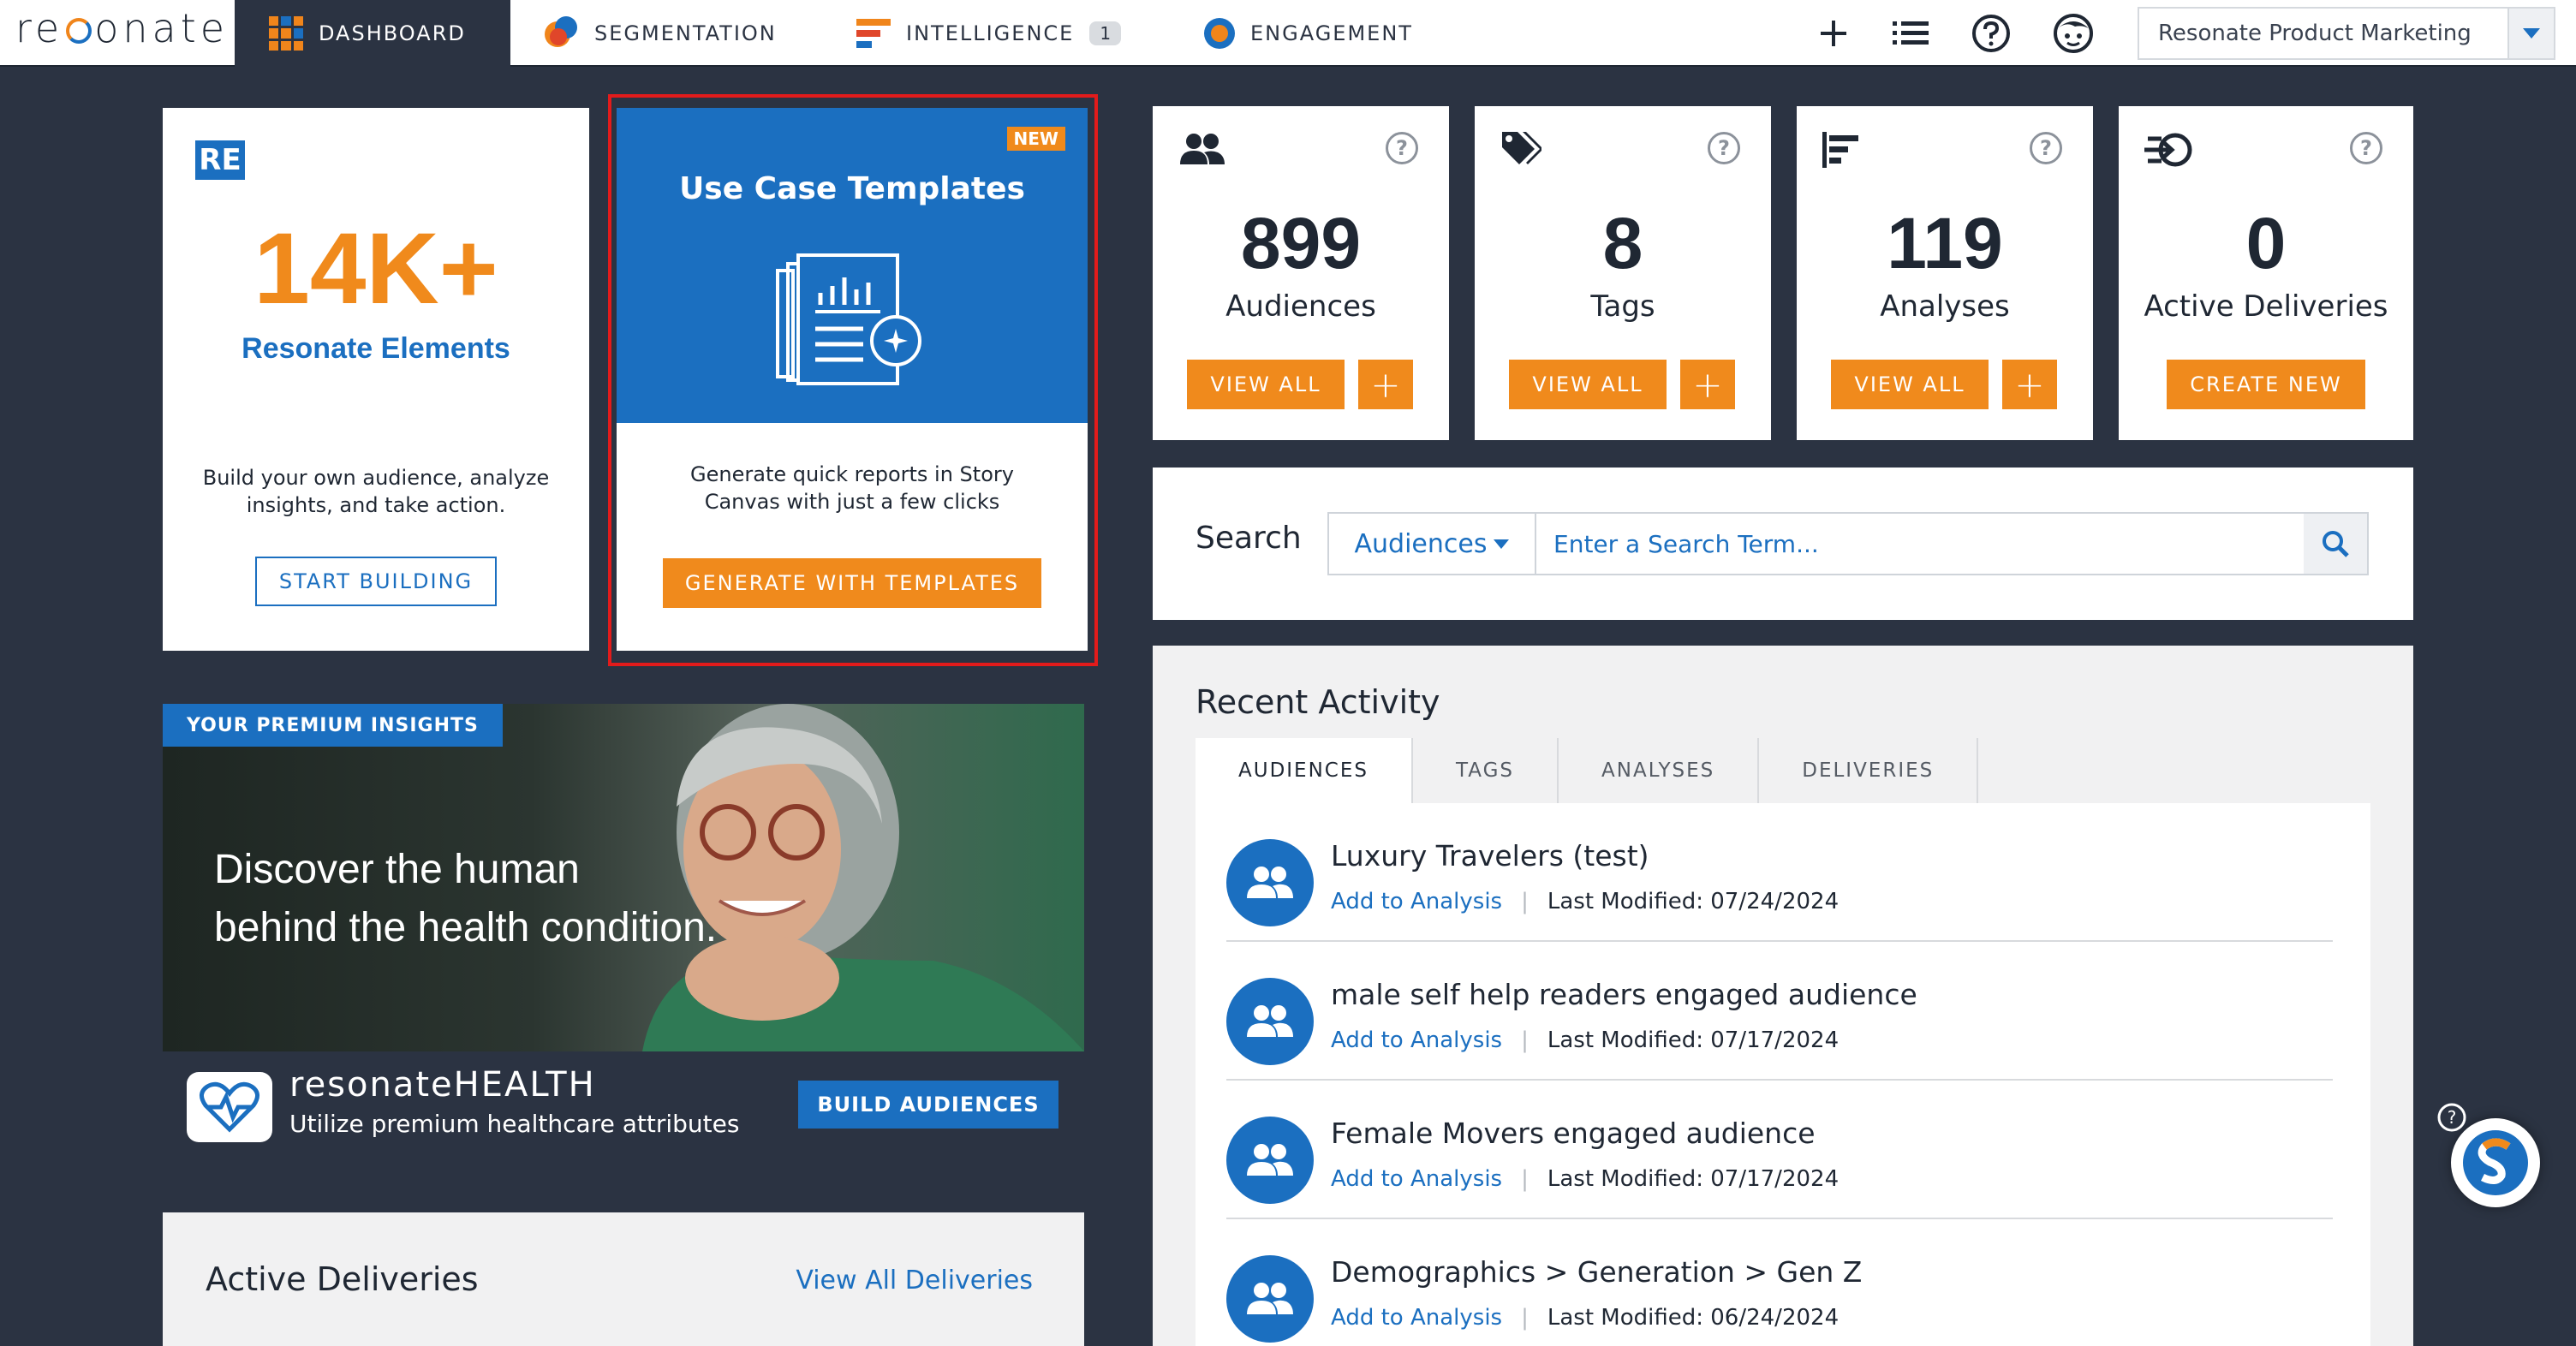 The width and height of the screenshot is (2576, 1346). Describe the element at coordinates (2315, 33) in the screenshot. I see `account-name: Resonate Product Marketing` at that location.